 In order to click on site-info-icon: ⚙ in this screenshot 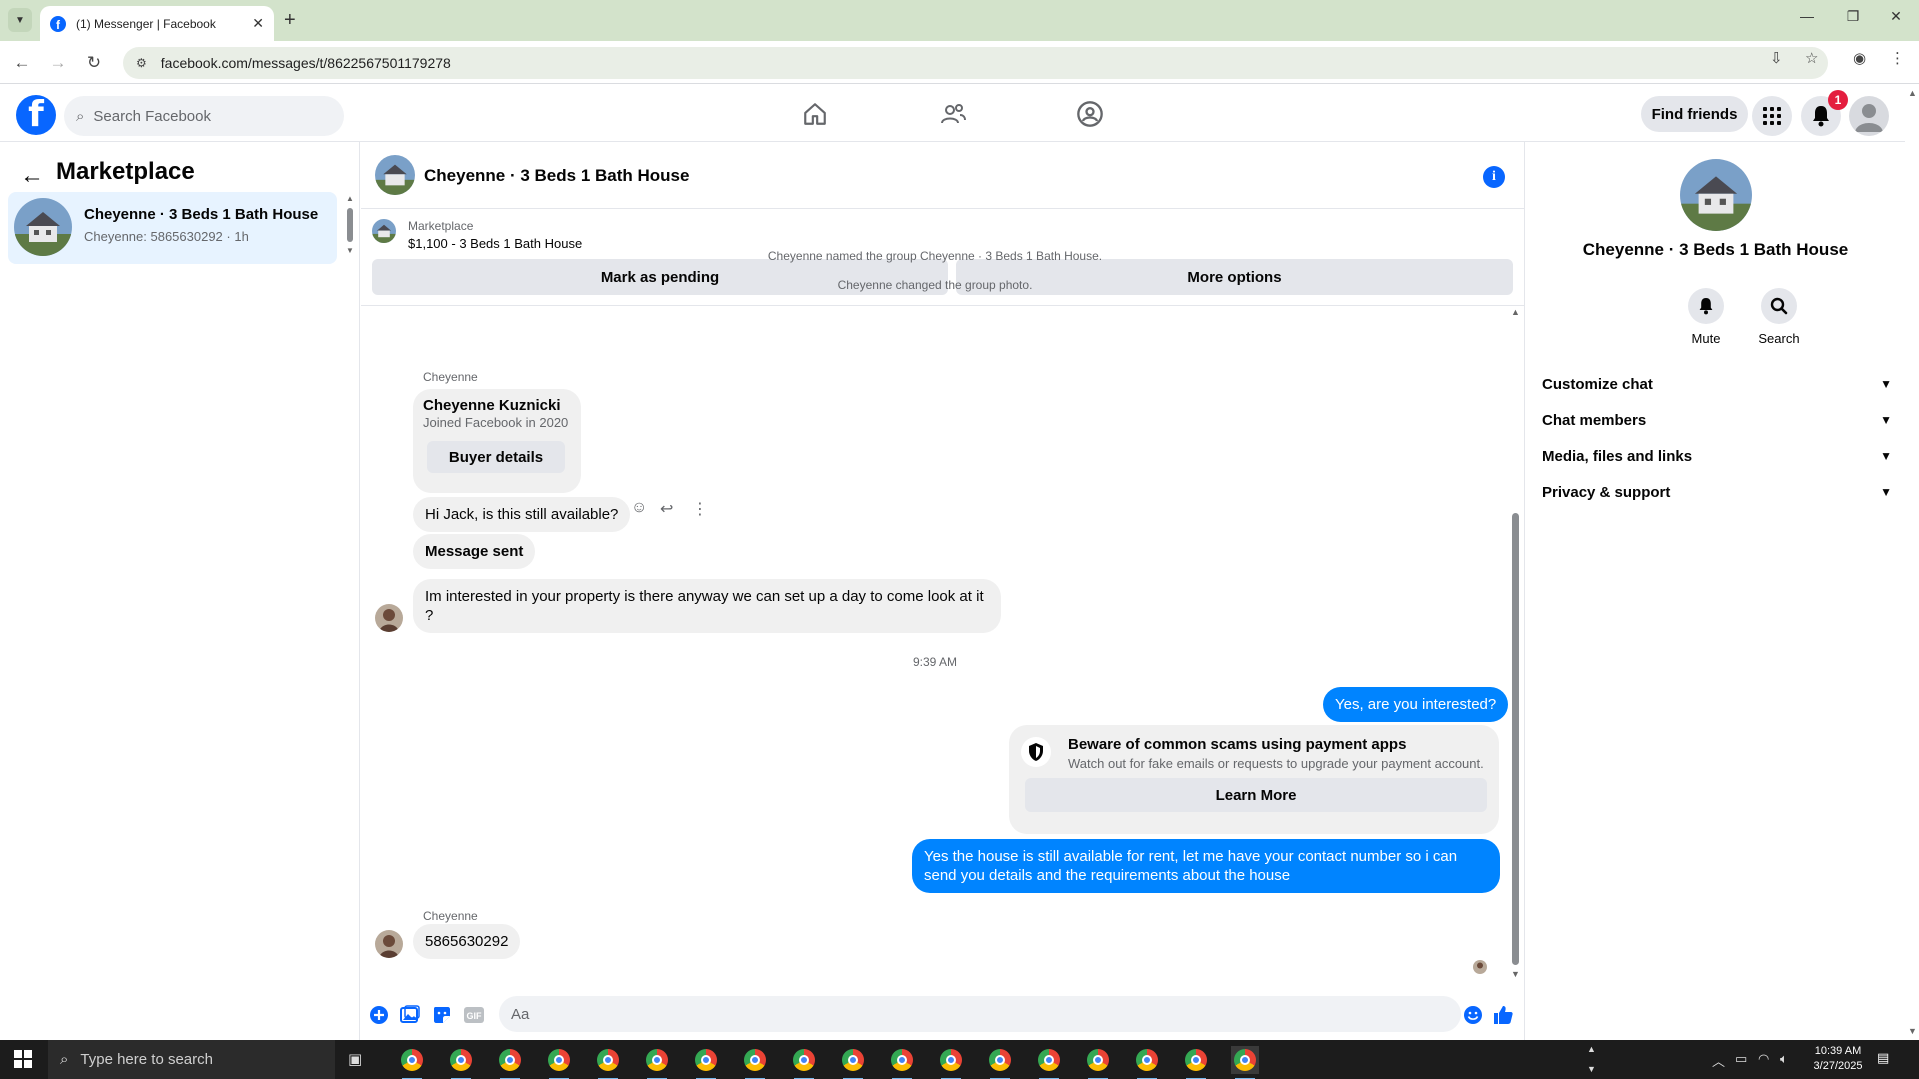, I will do `click(141, 63)`.